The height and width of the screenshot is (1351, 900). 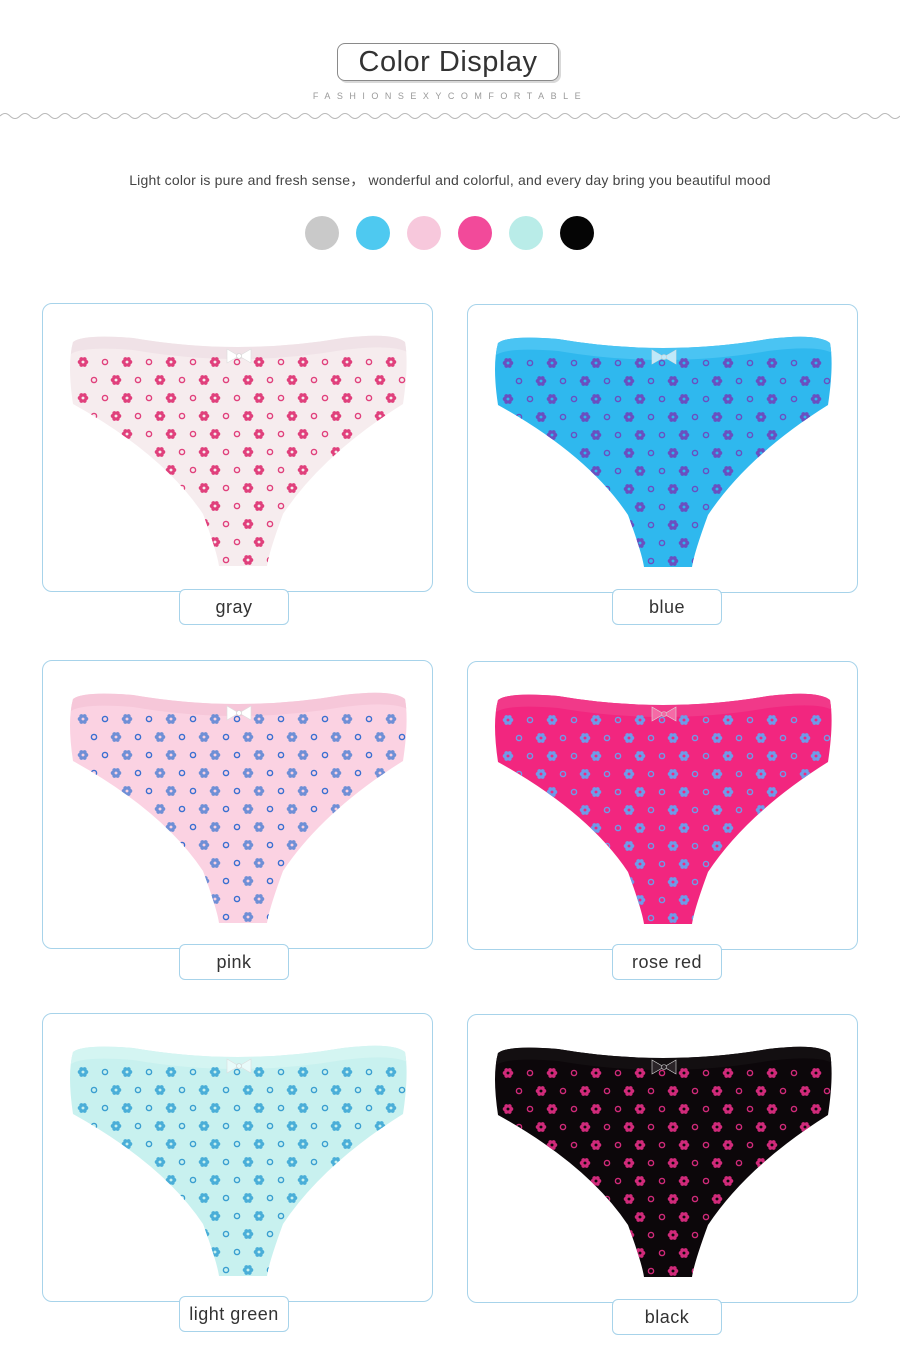 What do you see at coordinates (577, 233) in the screenshot?
I see `swatch-black` at bounding box center [577, 233].